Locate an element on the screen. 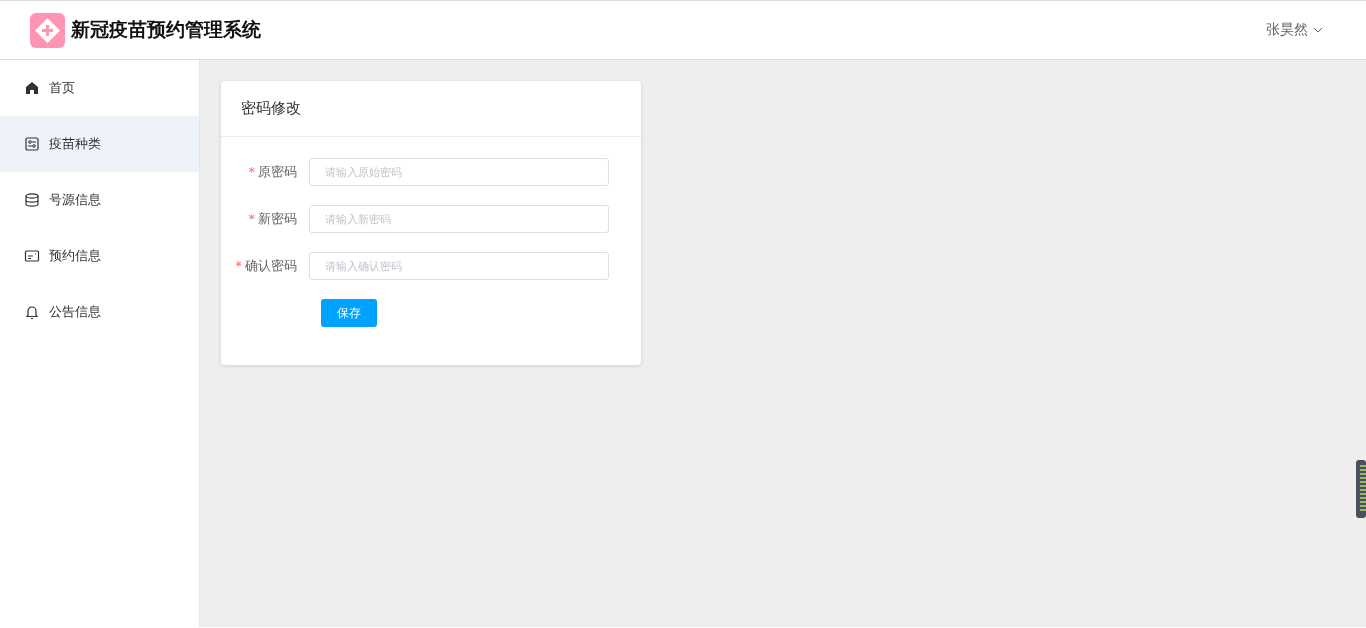 Image resolution: width=1366 pixels, height=628 pixels. panel-icon is located at coordinates (32, 144).